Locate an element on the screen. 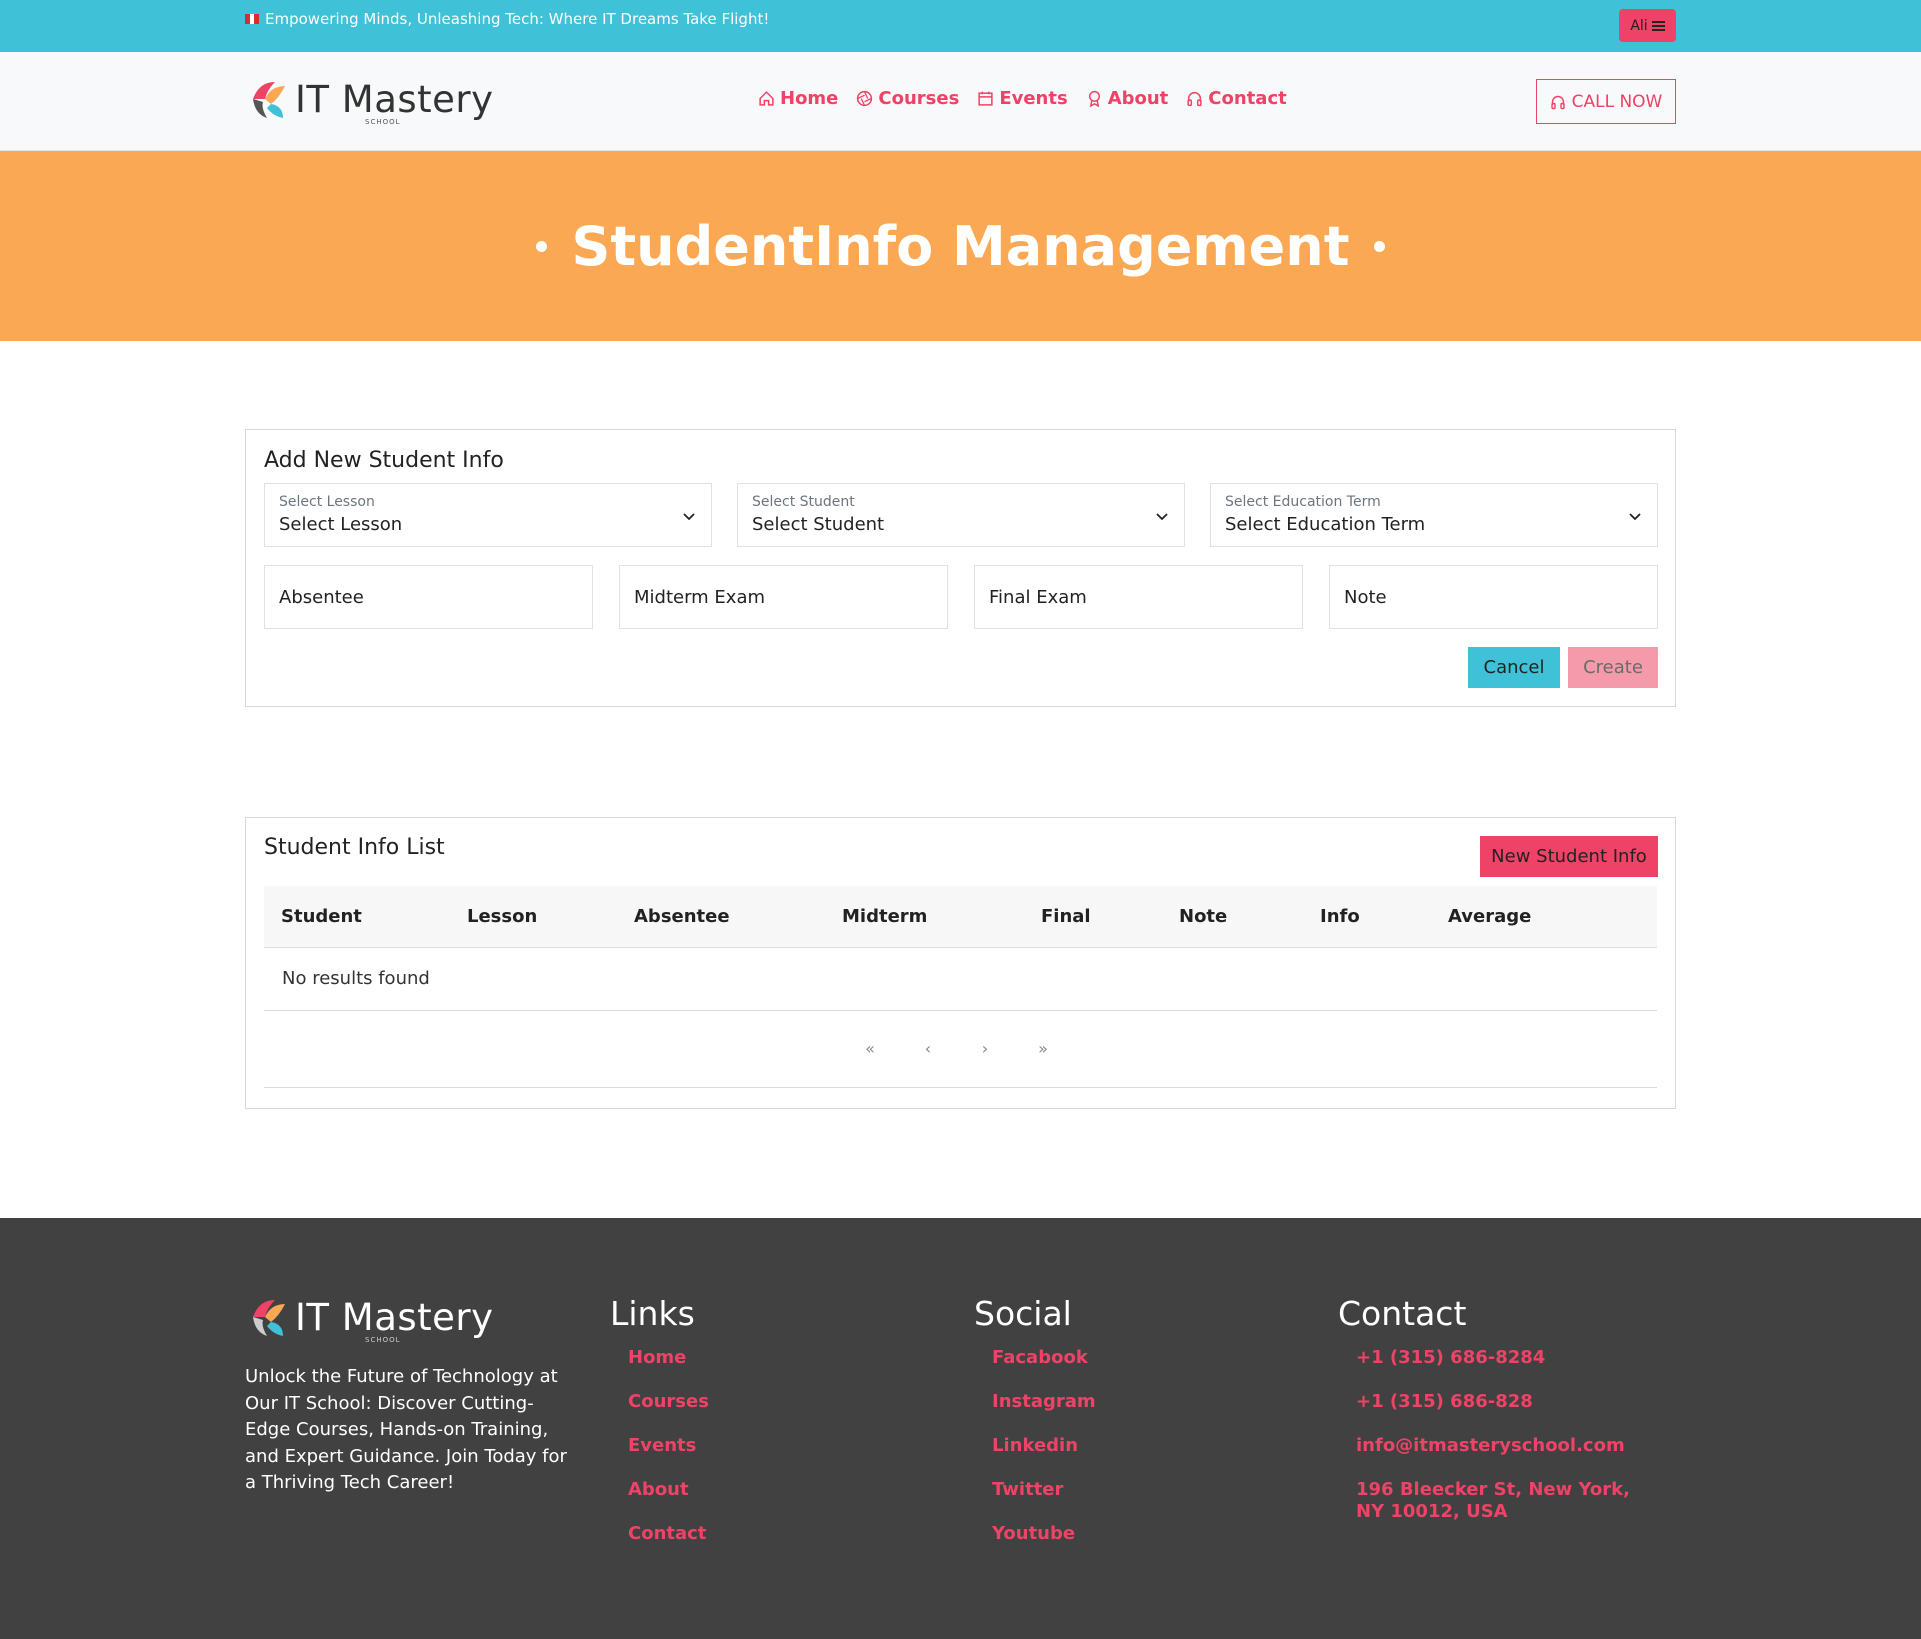  first-page-icon: « is located at coordinates (870, 1049).